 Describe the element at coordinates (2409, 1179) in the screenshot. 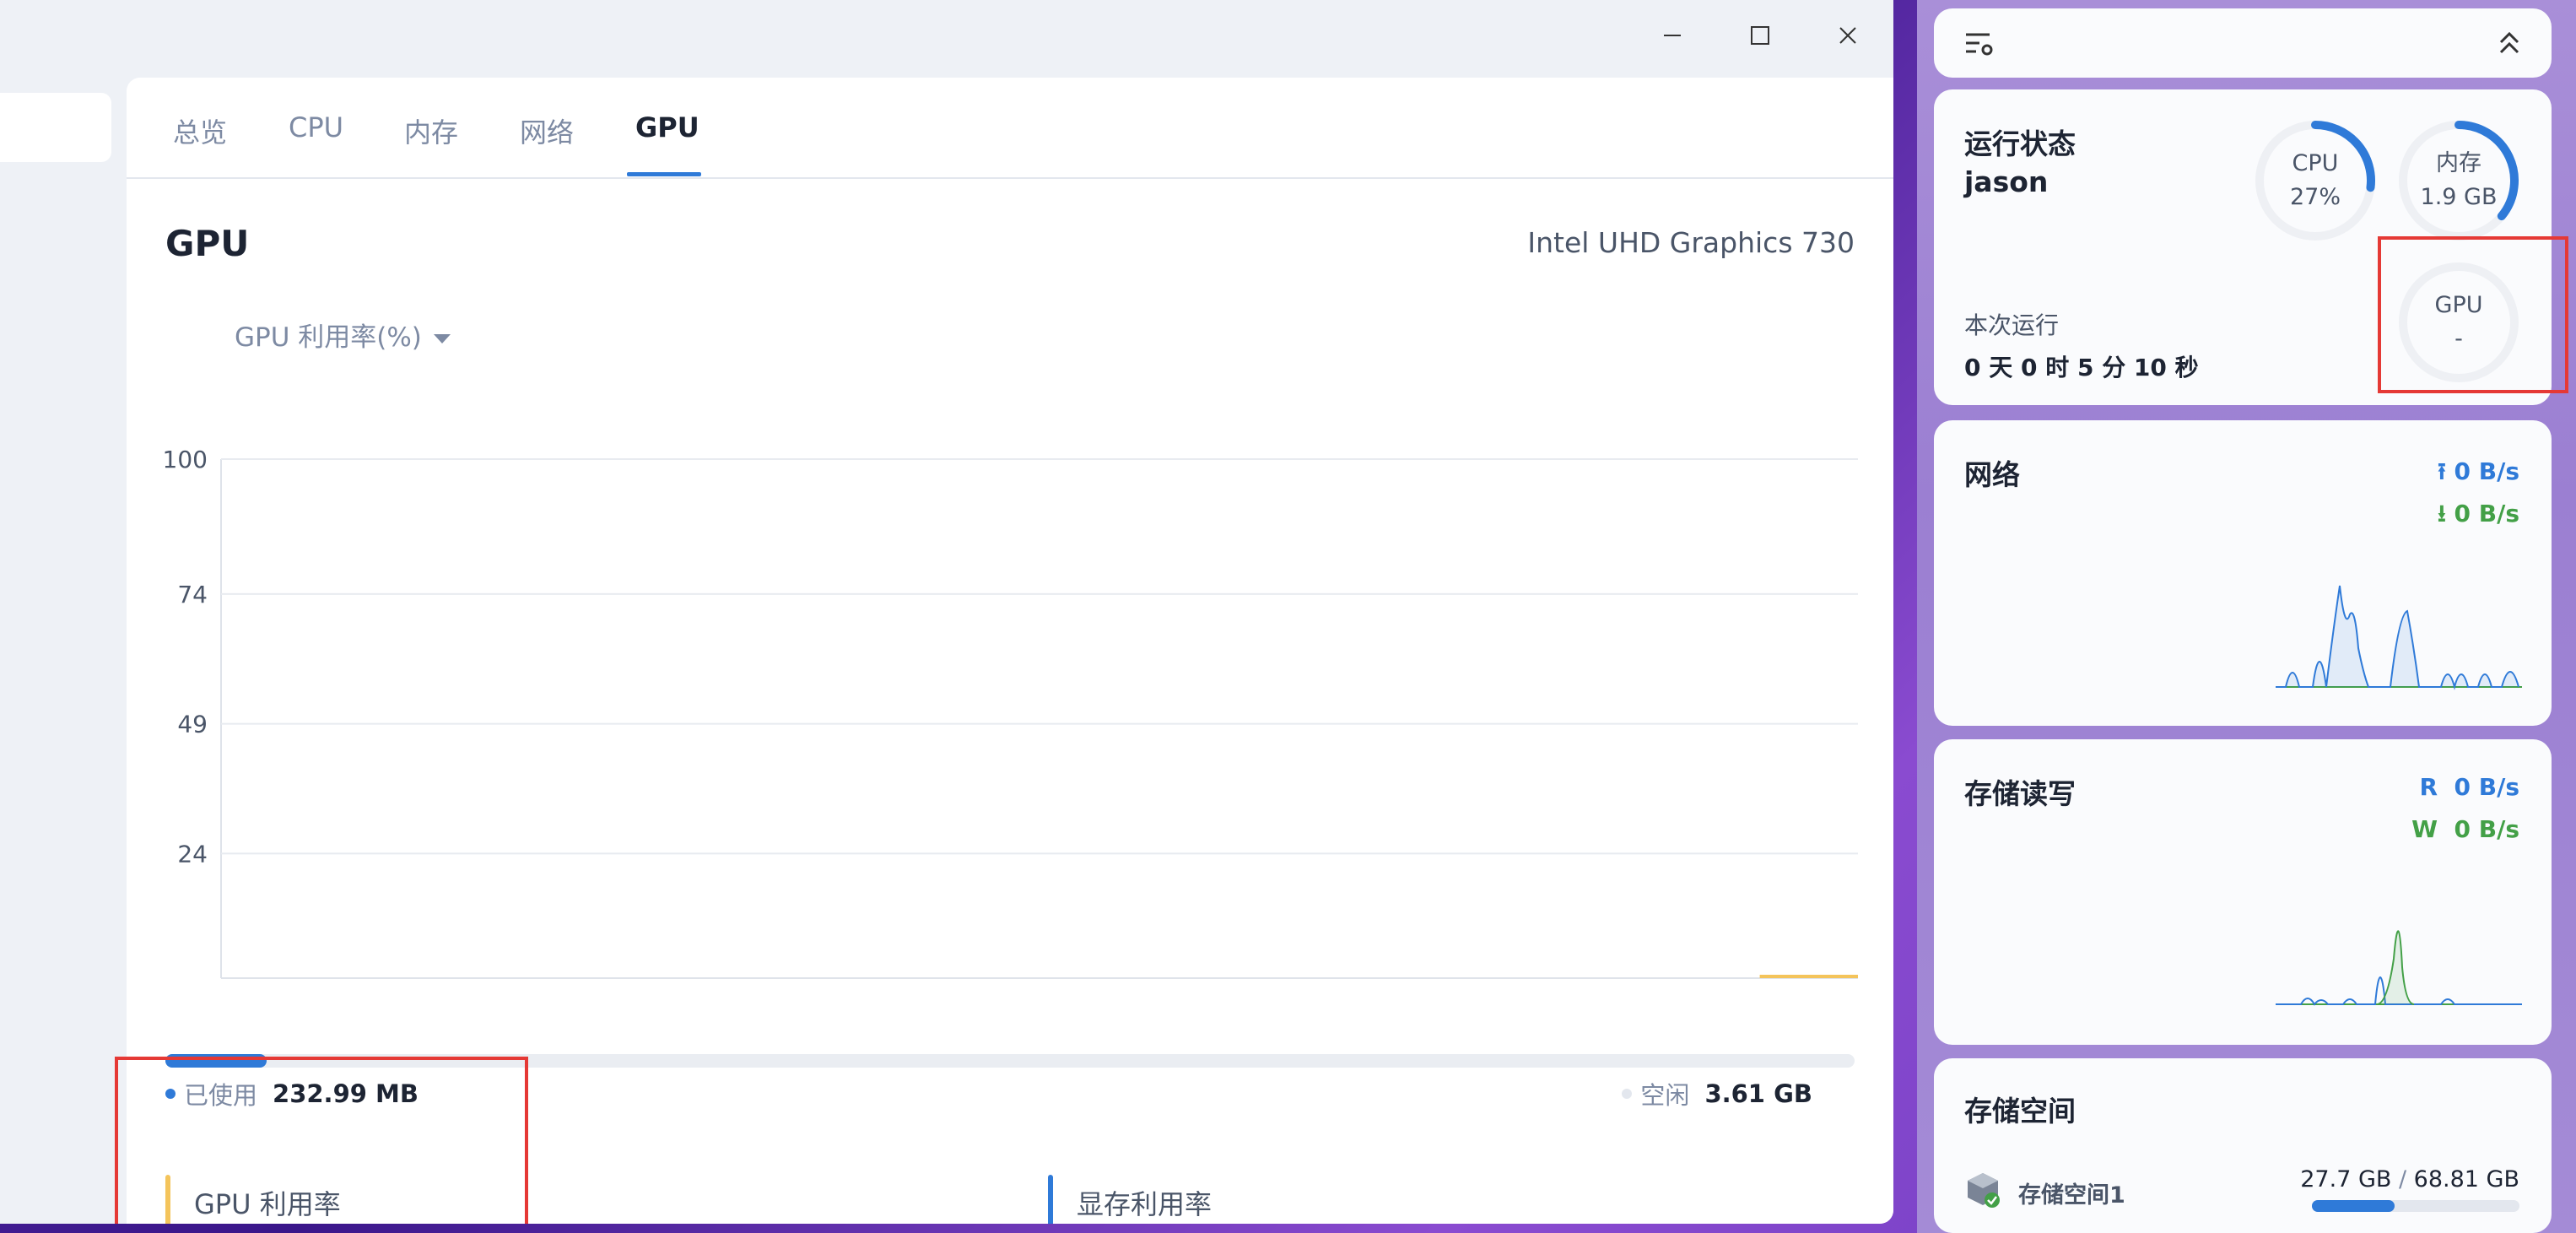

I see `storage-usage-text: 27.7 GB / 68.81 GB` at that location.